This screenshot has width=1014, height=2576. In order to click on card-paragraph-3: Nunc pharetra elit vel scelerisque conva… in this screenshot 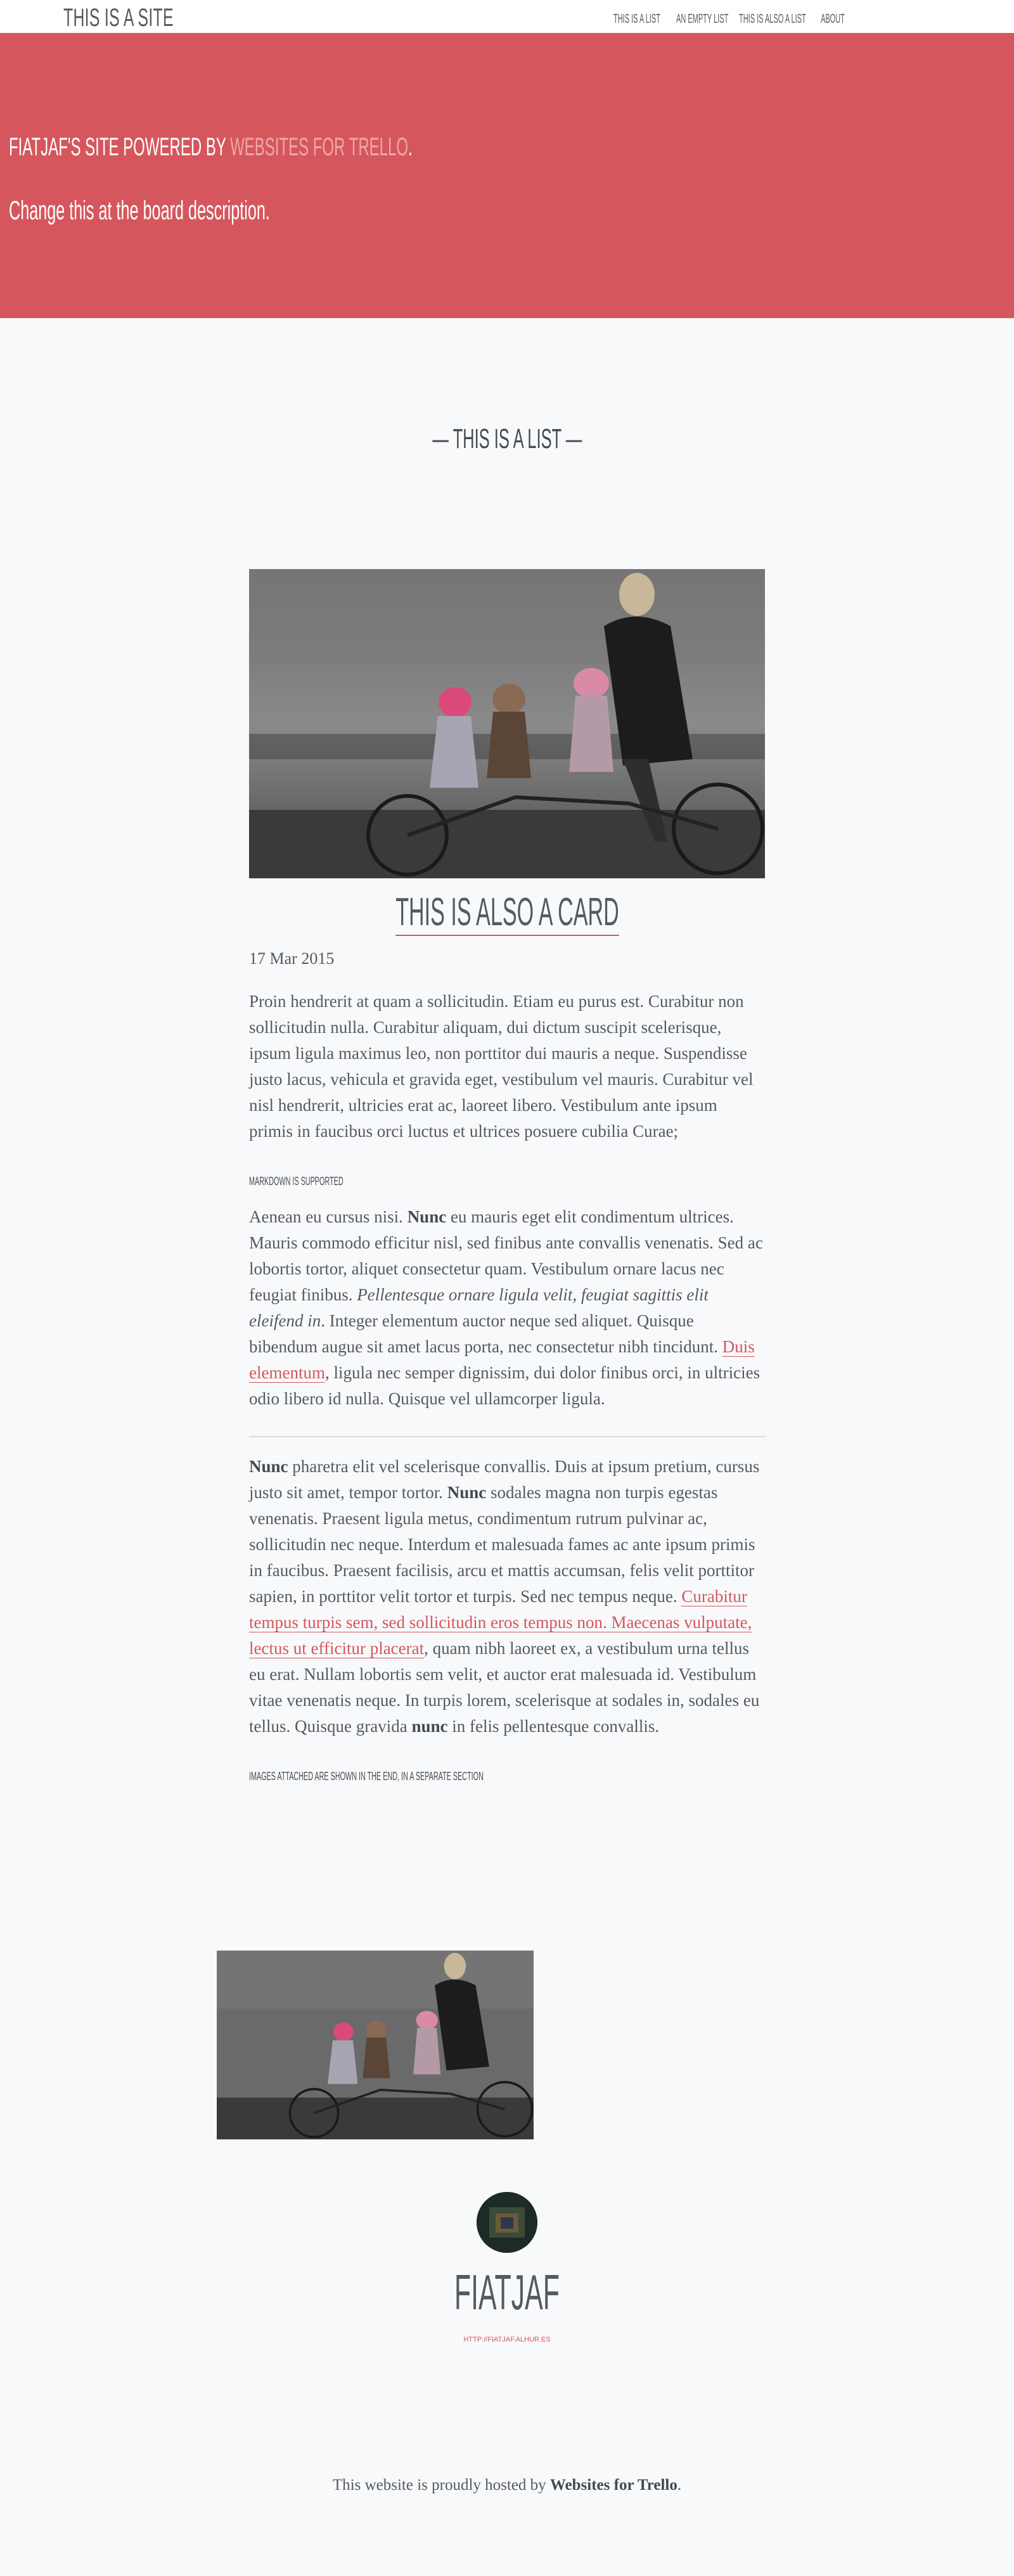, I will do `click(504, 1596)`.